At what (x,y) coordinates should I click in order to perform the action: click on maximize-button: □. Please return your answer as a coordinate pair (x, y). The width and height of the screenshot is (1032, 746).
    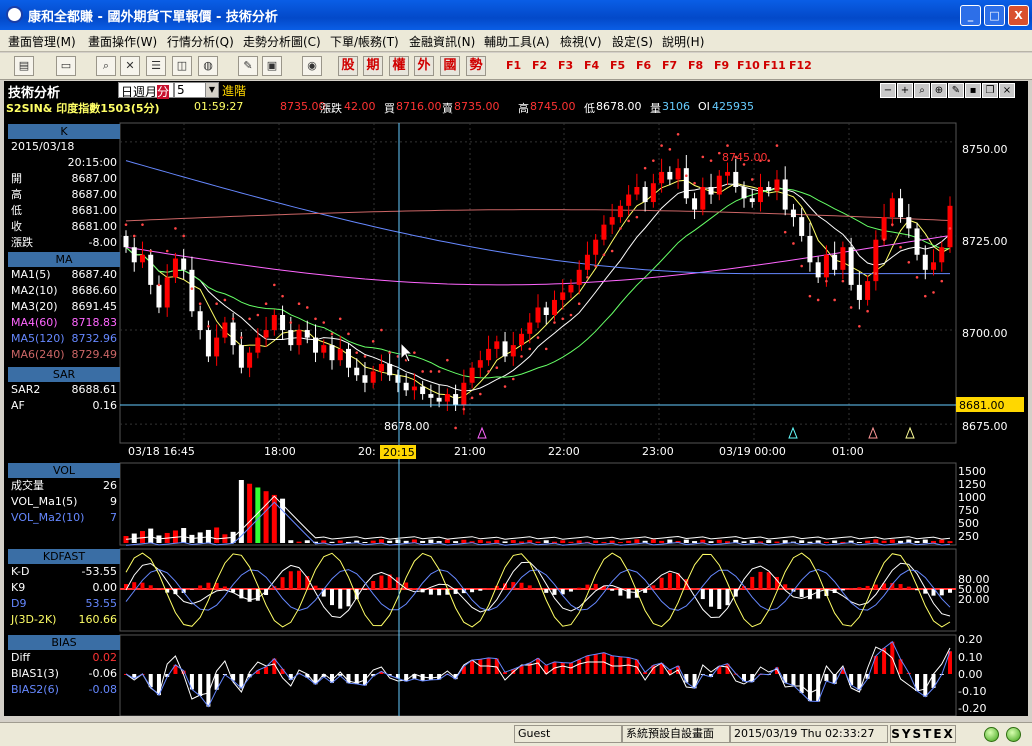
    Looking at the image, I should click on (994, 15).